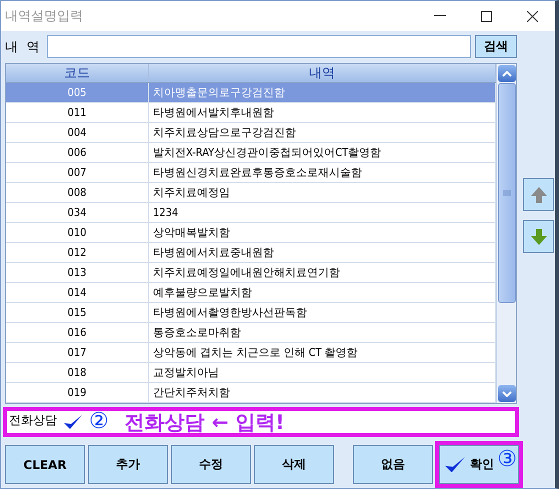 The width and height of the screenshot is (559, 489). Describe the element at coordinates (44, 16) in the screenshot. I see `window-title: 내역설명입력` at that location.